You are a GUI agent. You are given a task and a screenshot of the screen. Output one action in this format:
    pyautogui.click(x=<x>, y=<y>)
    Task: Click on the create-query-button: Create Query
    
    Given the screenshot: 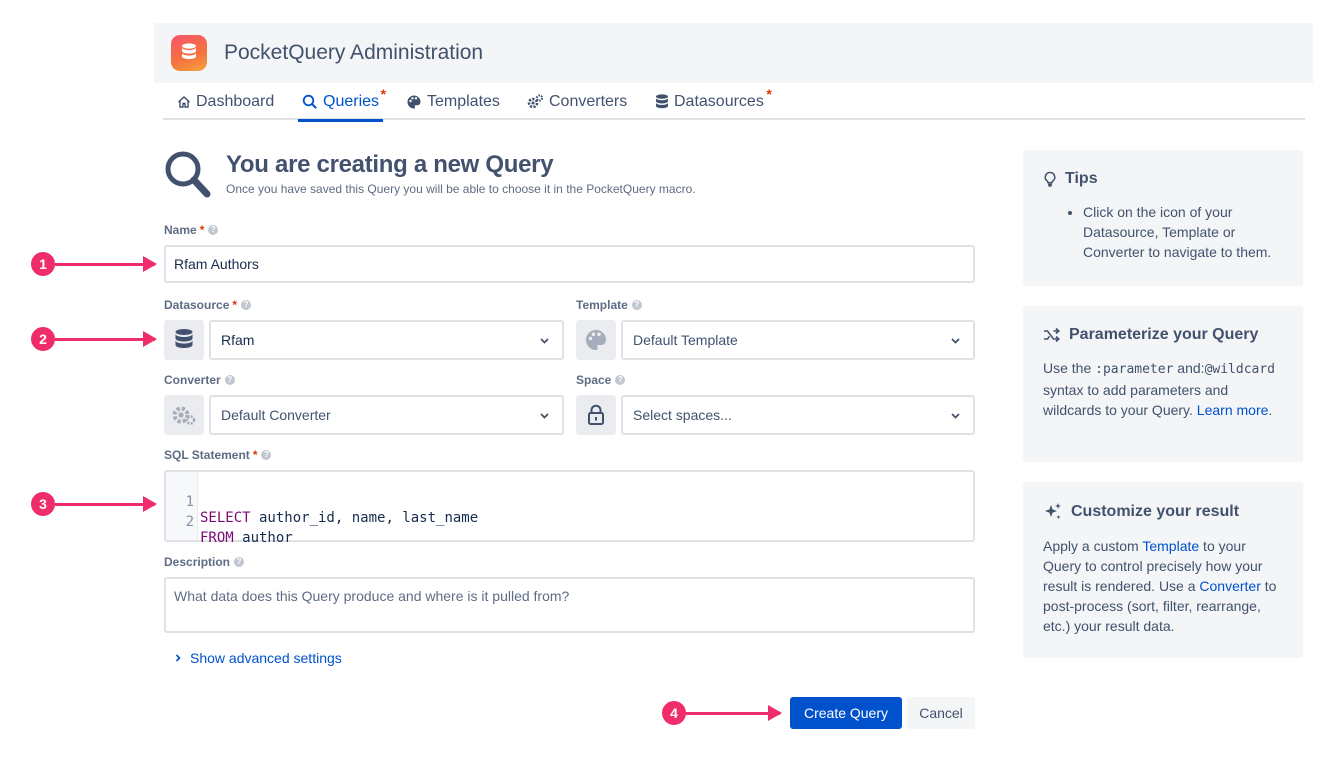 What is the action you would take?
    pyautogui.click(x=846, y=713)
    